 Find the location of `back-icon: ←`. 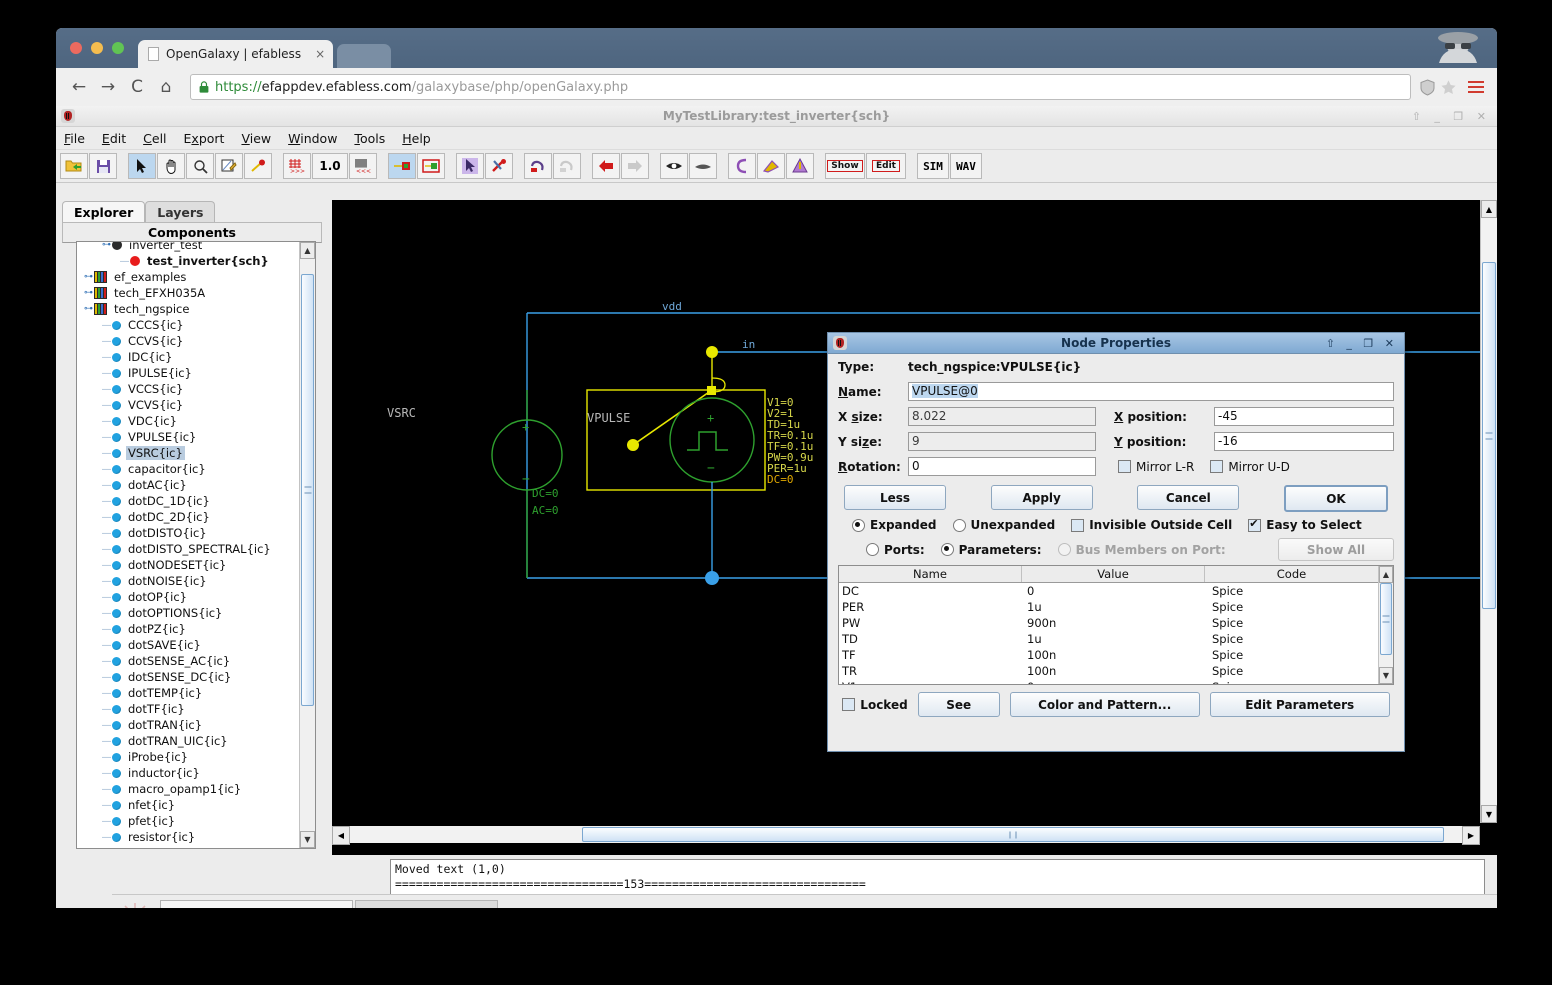

back-icon: ← is located at coordinates (79, 87).